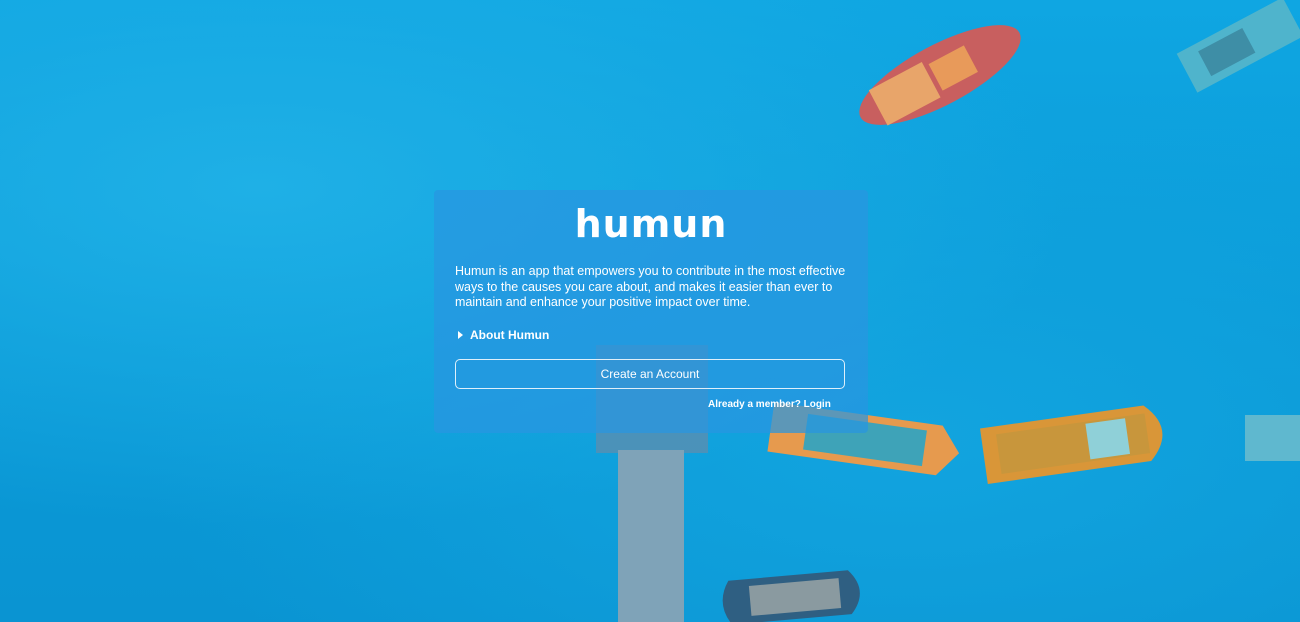 This screenshot has width=1300, height=622. Describe the element at coordinates (510, 335) in the screenshot. I see `about-label: About Humun` at that location.